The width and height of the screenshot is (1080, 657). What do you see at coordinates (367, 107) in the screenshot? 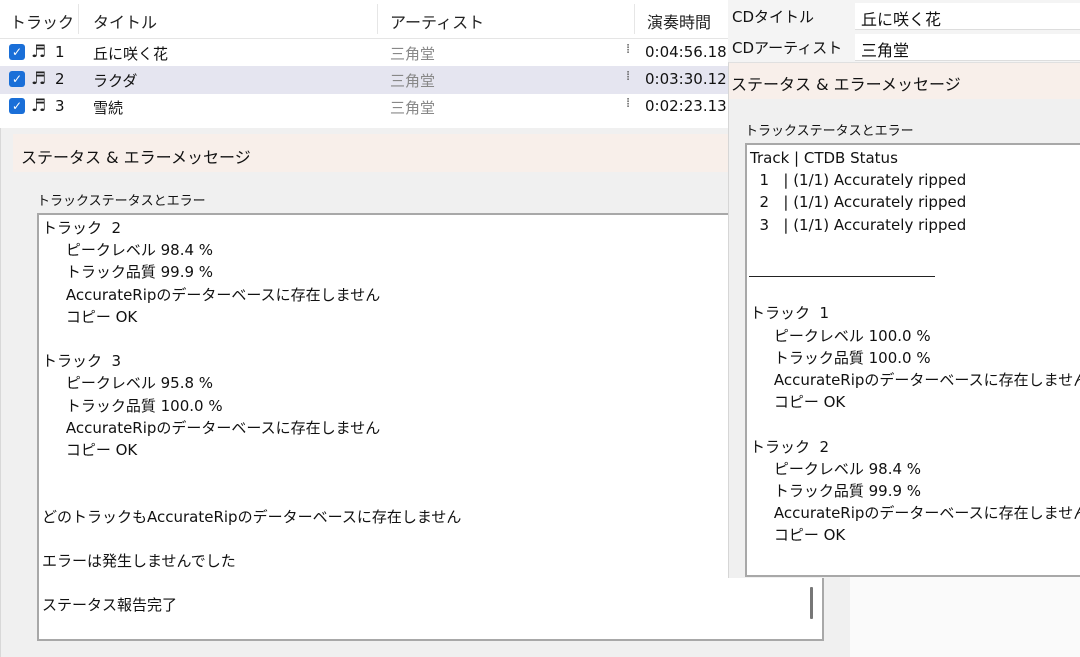
I see `track-row: ✓ ♬ 3 雪続 三角堂 ⁞ 0:02:23.13` at bounding box center [367, 107].